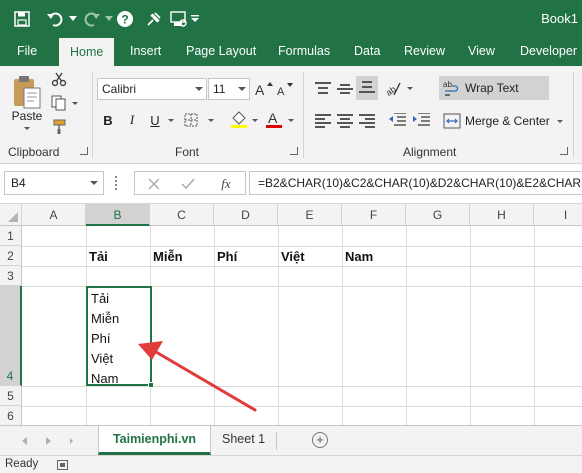 The image size is (582, 473). I want to click on merge-center-button: Merge & Center, so click(496, 121).